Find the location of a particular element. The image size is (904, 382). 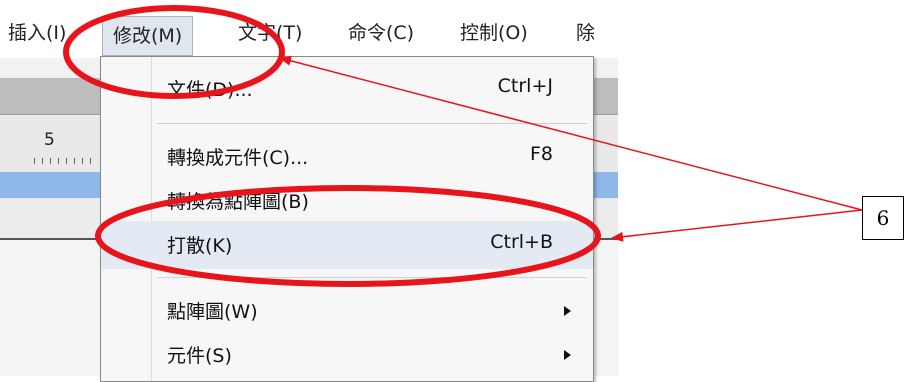

arrow-to-break-apart is located at coordinates (737, 225).